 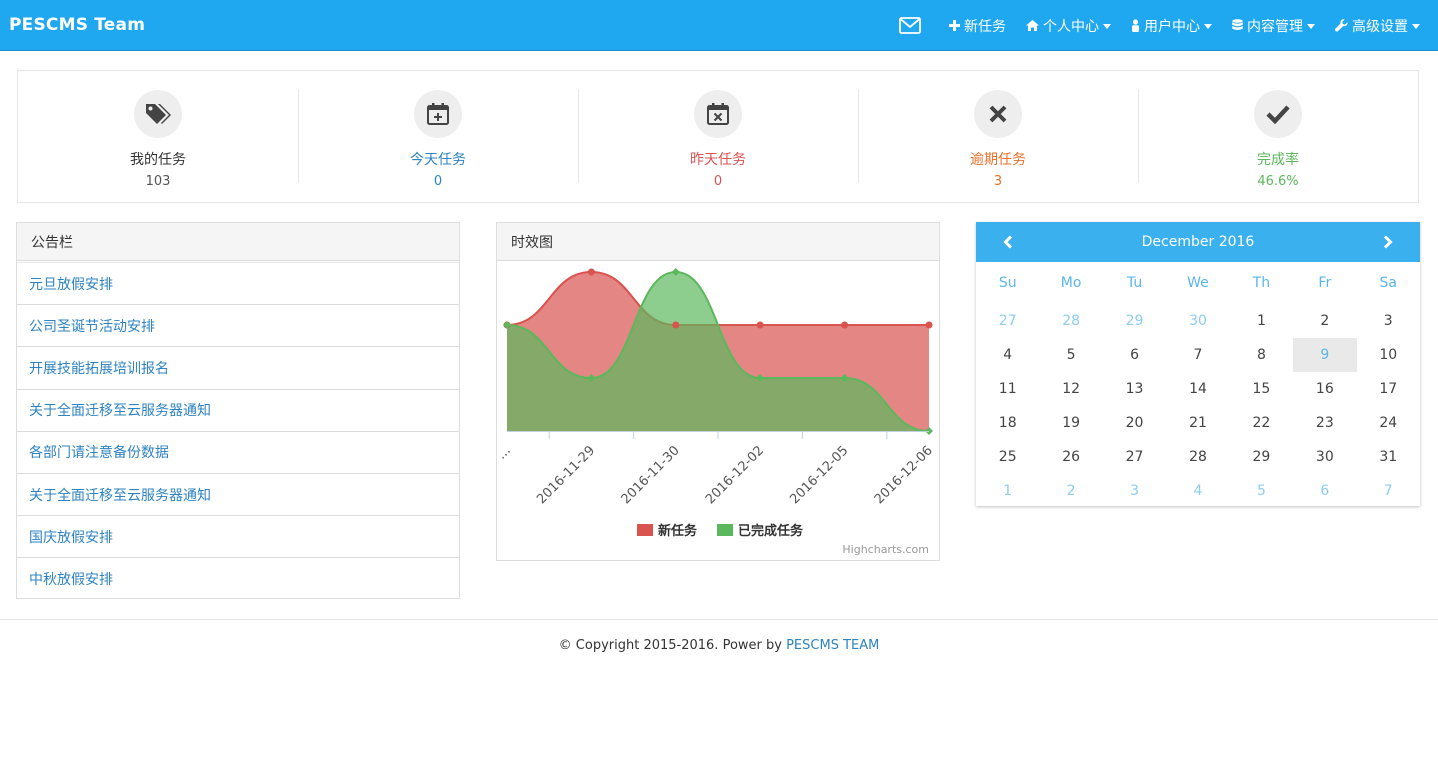 What do you see at coordinates (1324, 389) in the screenshot?
I see `calendar-day: 16` at bounding box center [1324, 389].